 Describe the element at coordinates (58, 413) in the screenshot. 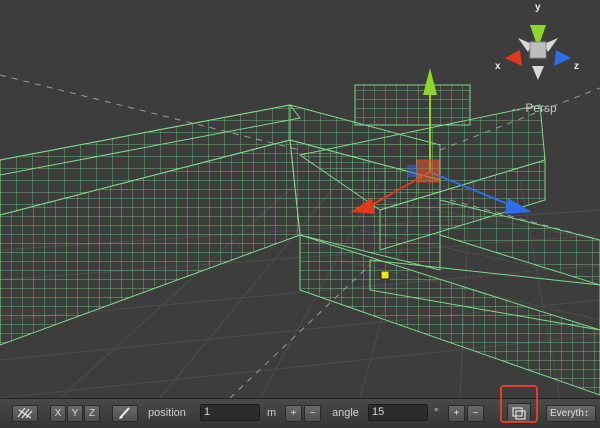

I see `axis-x-button: X` at that location.